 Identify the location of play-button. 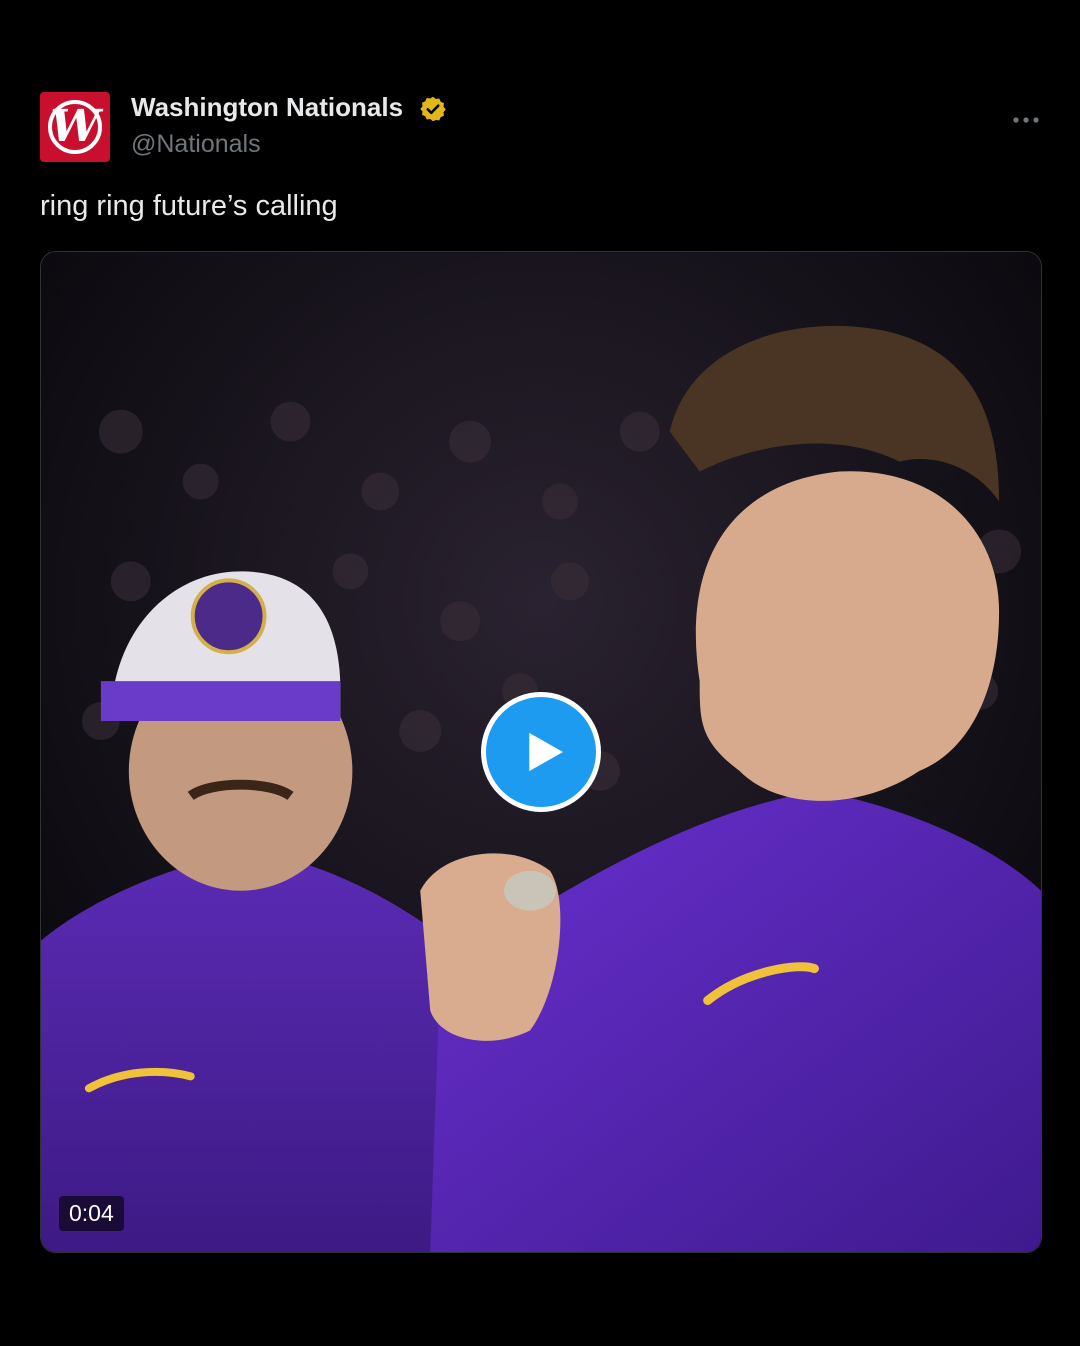
(541, 752).